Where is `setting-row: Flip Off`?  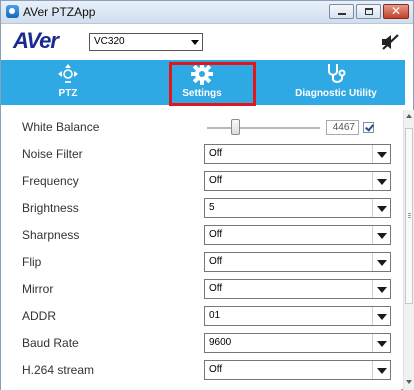
setting-row: Flip Off is located at coordinates (196, 262).